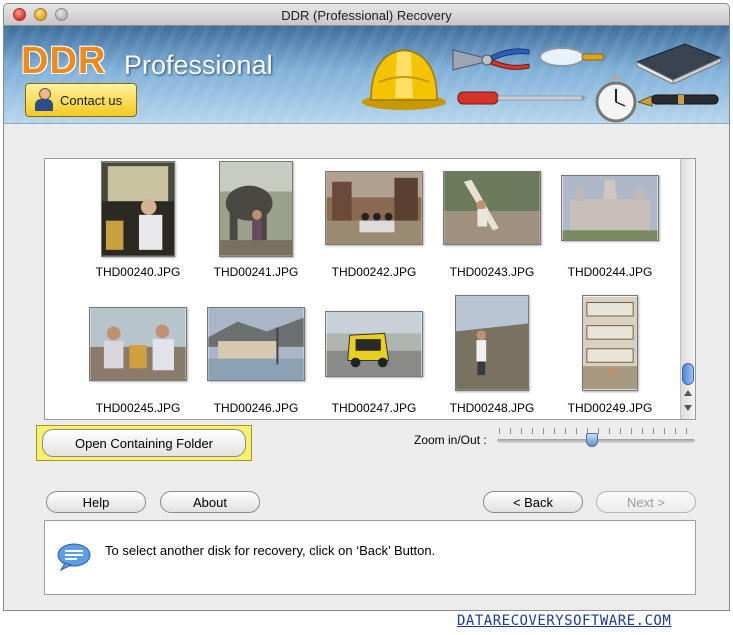 Image resolution: width=733 pixels, height=635 pixels. Describe the element at coordinates (688, 408) in the screenshot. I see `scroll-down-arrow-icon` at that location.